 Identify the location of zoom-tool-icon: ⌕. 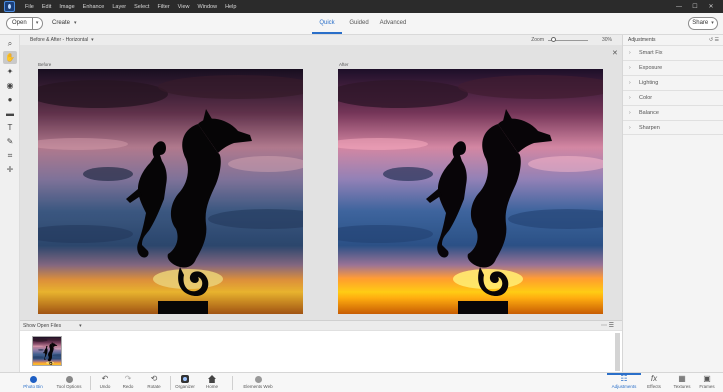
(10, 43).